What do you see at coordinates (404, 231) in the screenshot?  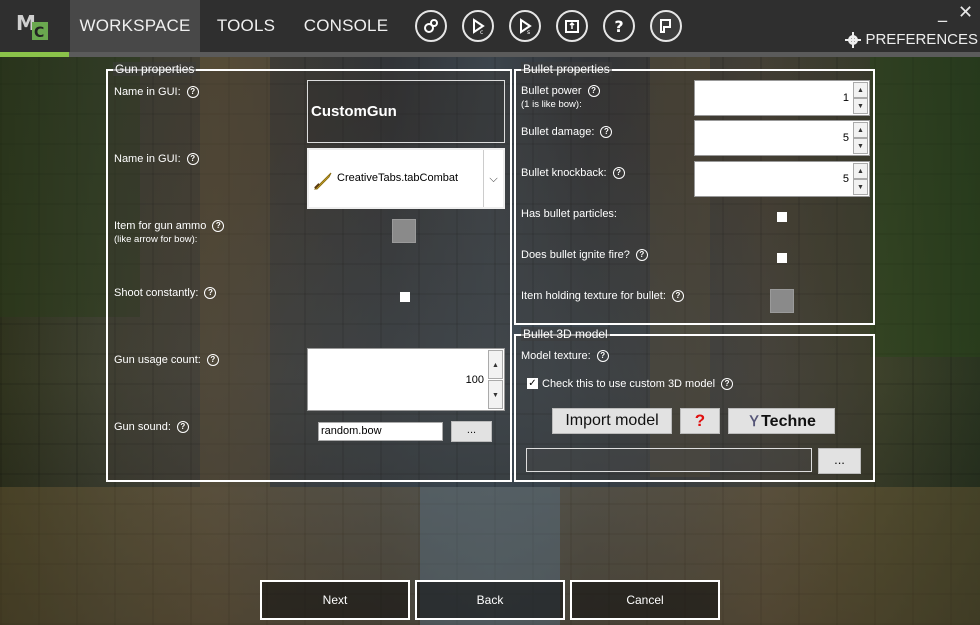 I see `ammo-item-selector` at bounding box center [404, 231].